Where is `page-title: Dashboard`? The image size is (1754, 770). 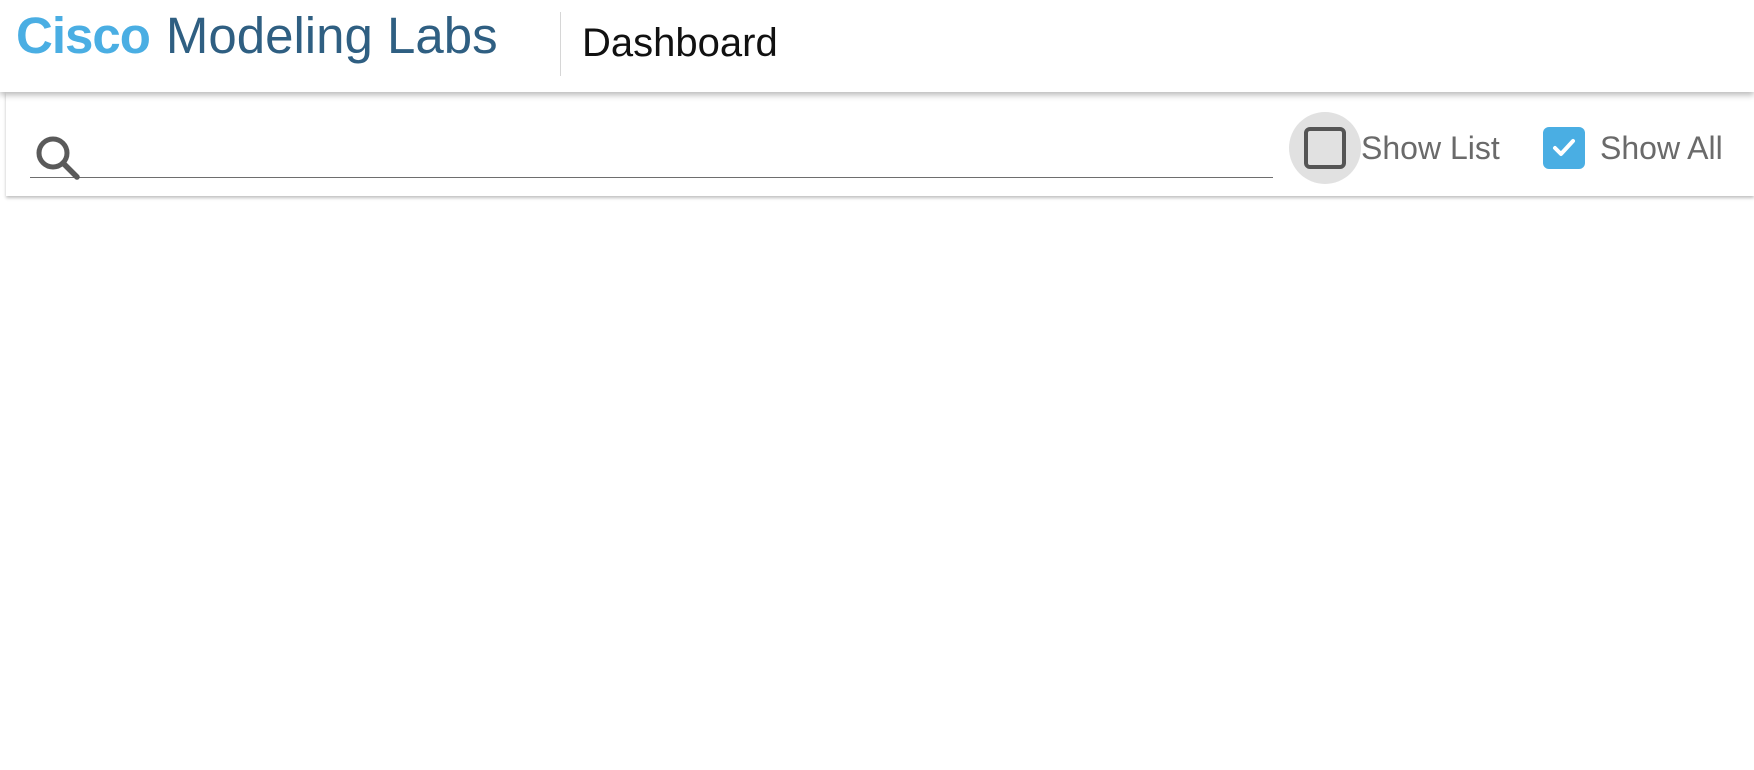
page-title: Dashboard is located at coordinates (680, 42).